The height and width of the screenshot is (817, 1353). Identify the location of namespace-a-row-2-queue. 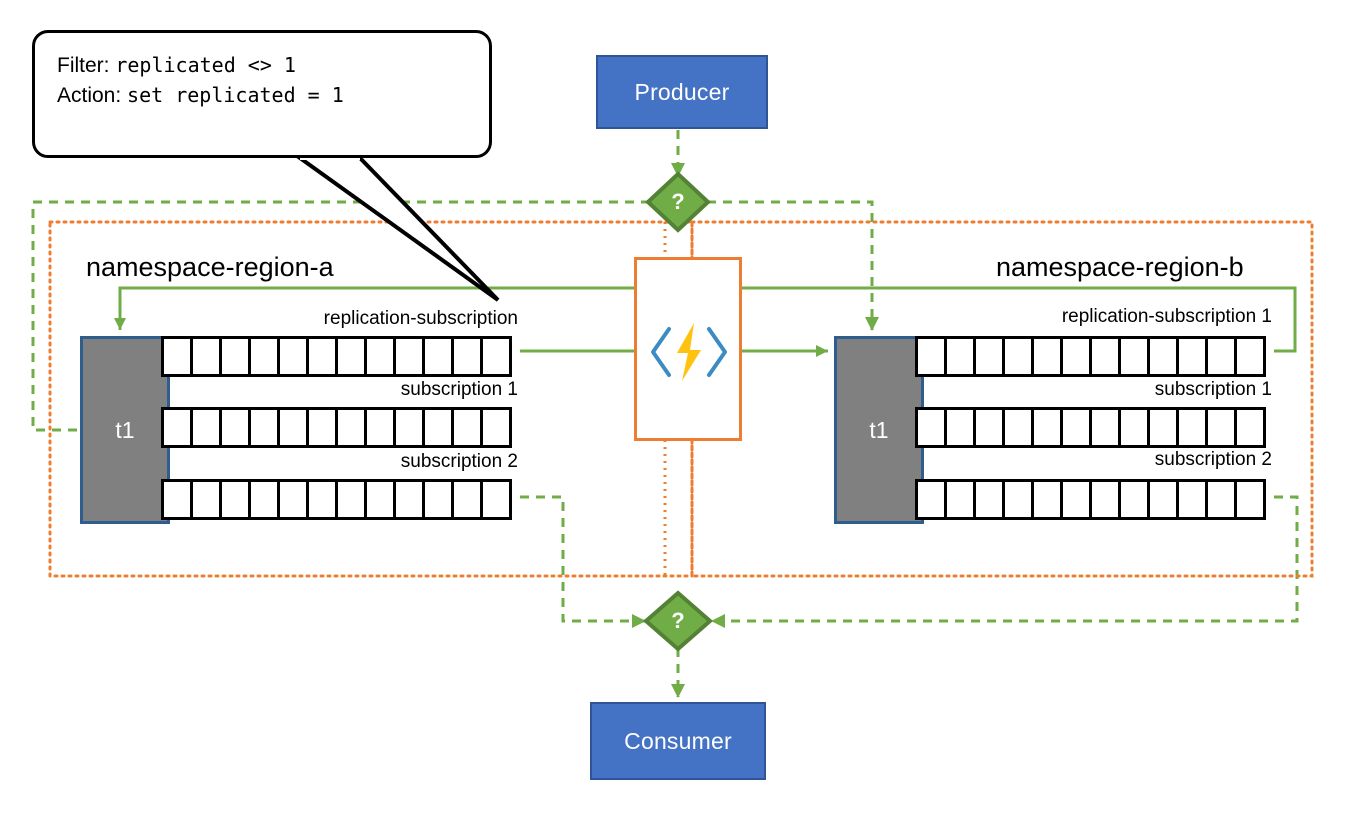
(336, 499).